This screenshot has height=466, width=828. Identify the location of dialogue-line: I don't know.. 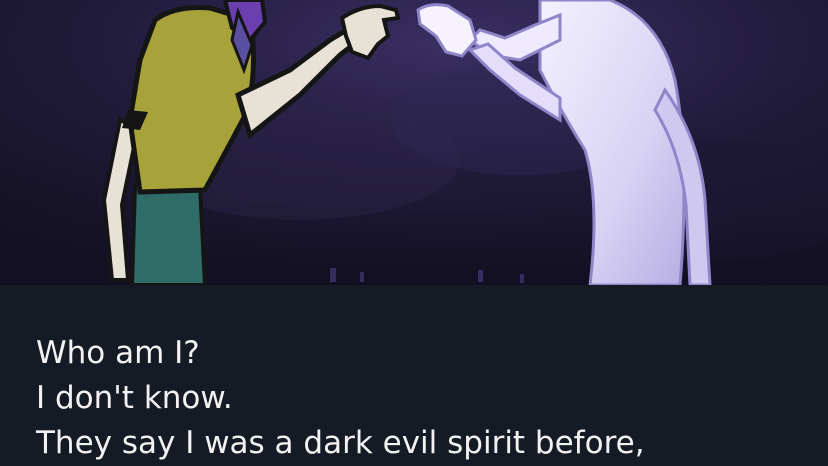
(134, 398).